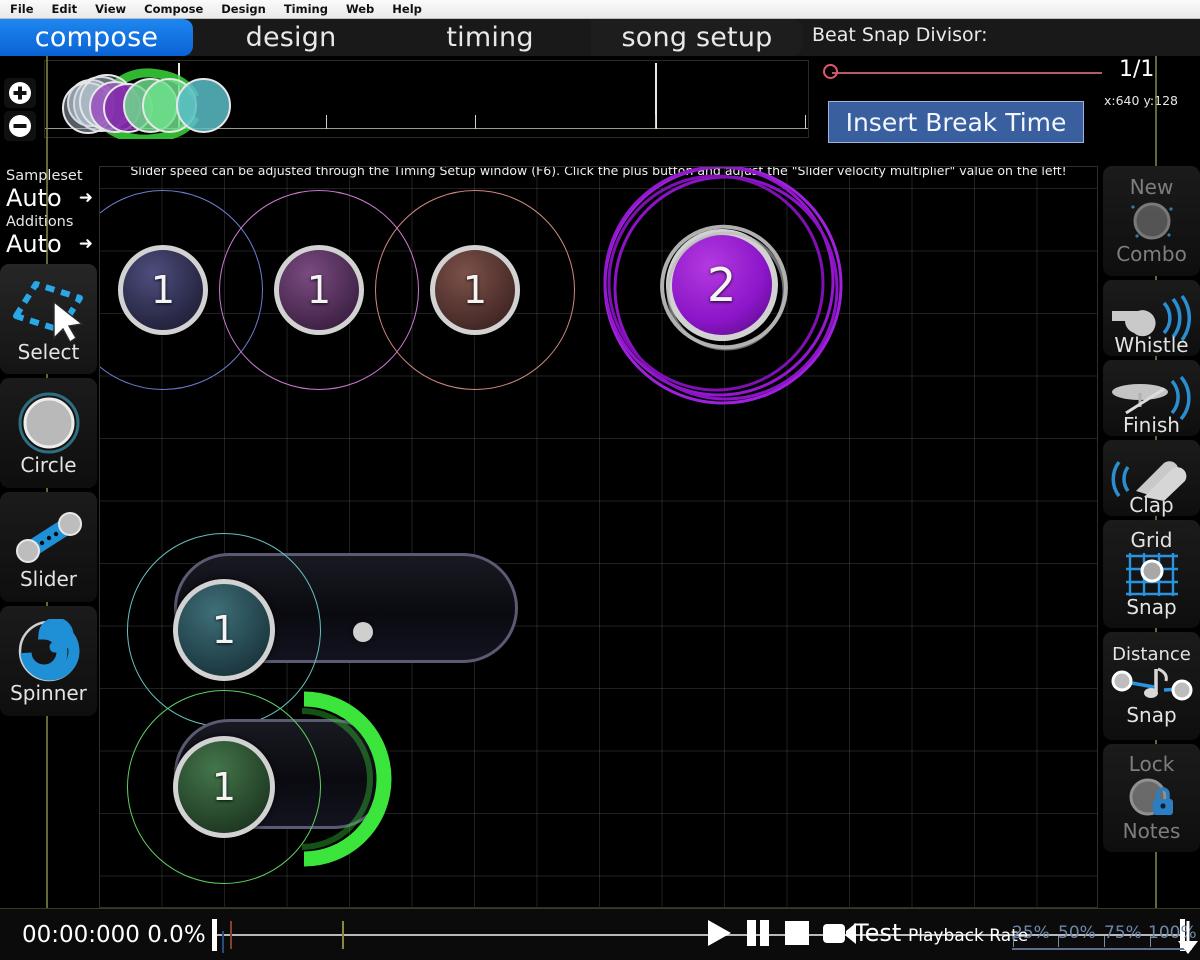  What do you see at coordinates (1151, 187) in the screenshot?
I see `new-combo-line1: New` at bounding box center [1151, 187].